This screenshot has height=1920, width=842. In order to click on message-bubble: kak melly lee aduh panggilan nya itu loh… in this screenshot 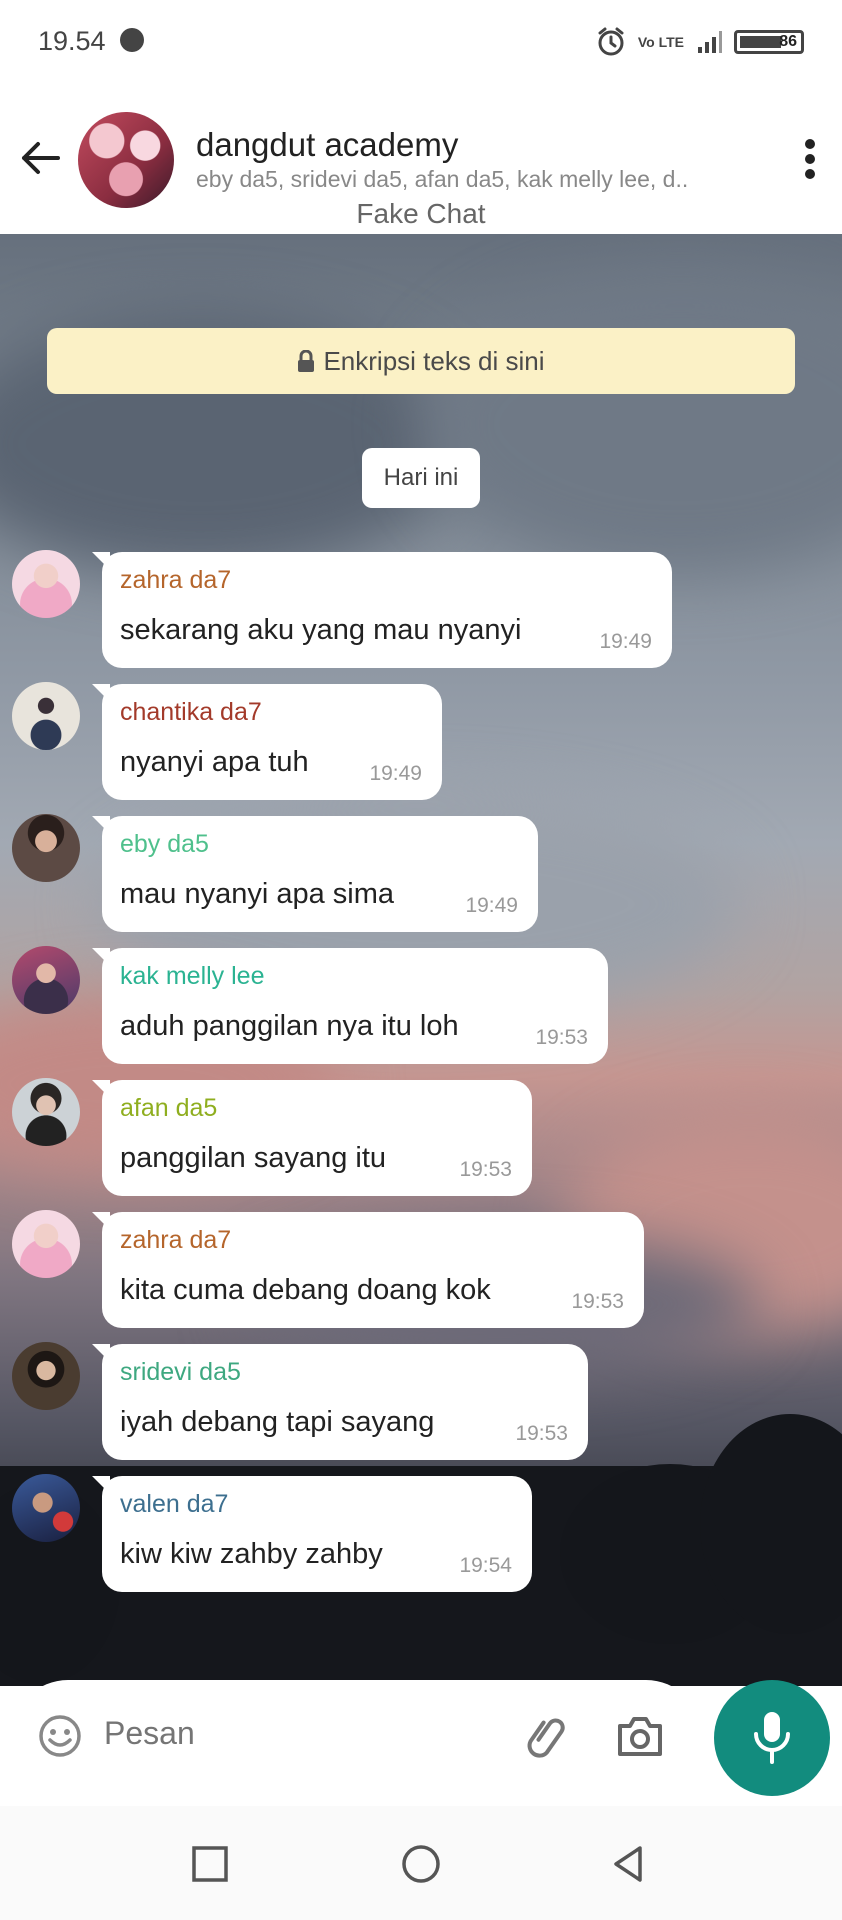, I will do `click(350, 1006)`.